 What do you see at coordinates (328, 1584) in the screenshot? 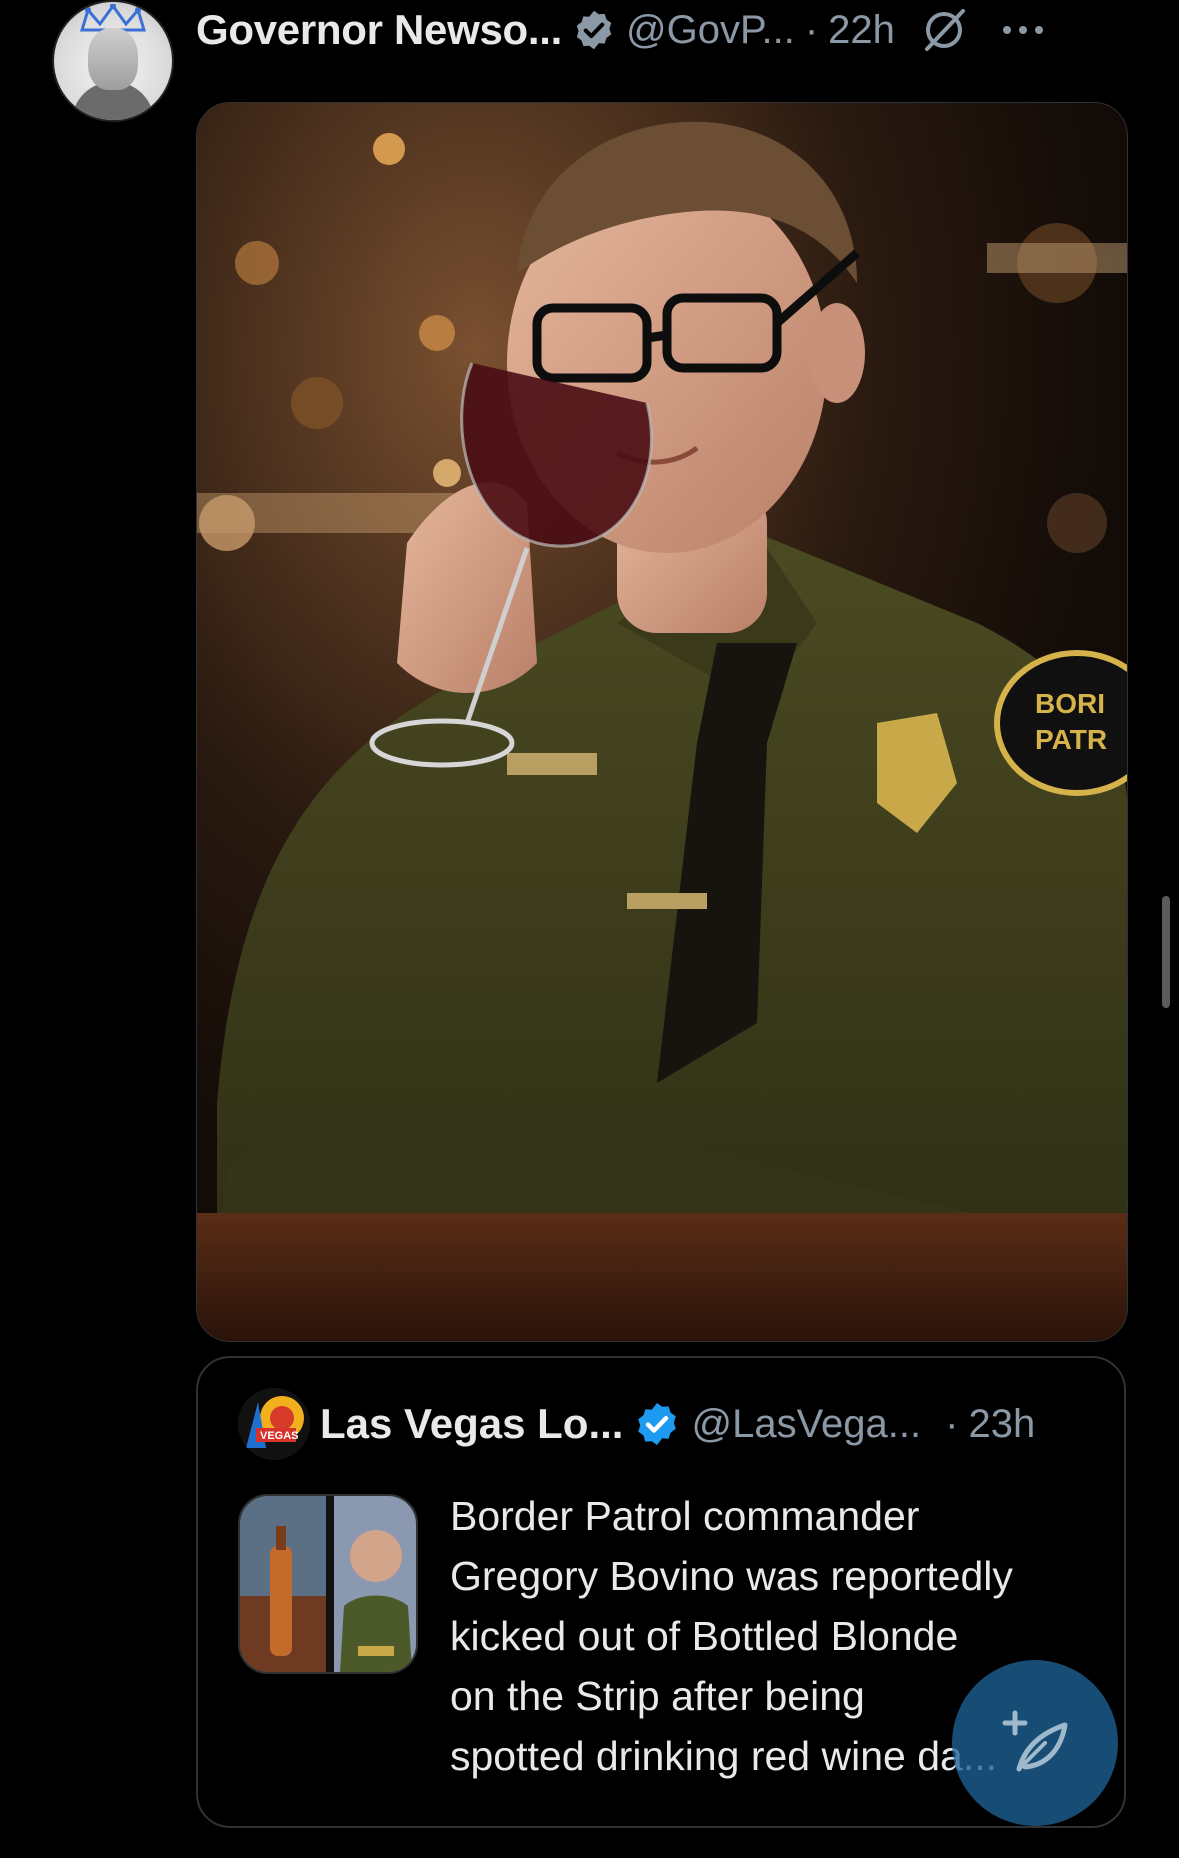
I see `quoted-post-thumbnail` at bounding box center [328, 1584].